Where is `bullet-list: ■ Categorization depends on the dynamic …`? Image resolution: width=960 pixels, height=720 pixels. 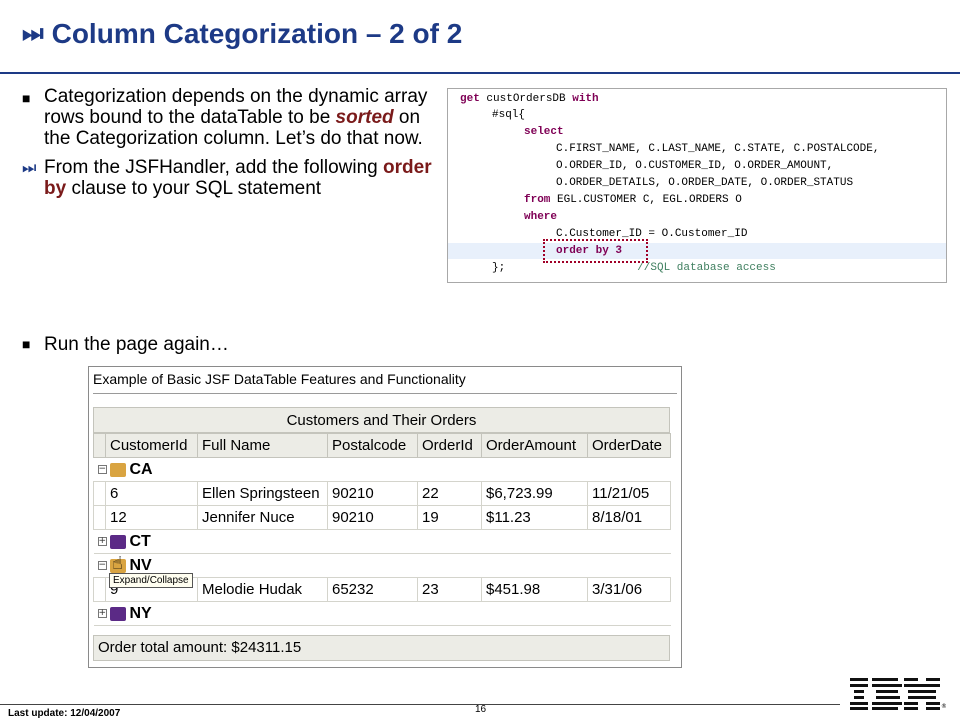 bullet-list: ■ Categorization depends on the dynamic … is located at coordinates (232, 146).